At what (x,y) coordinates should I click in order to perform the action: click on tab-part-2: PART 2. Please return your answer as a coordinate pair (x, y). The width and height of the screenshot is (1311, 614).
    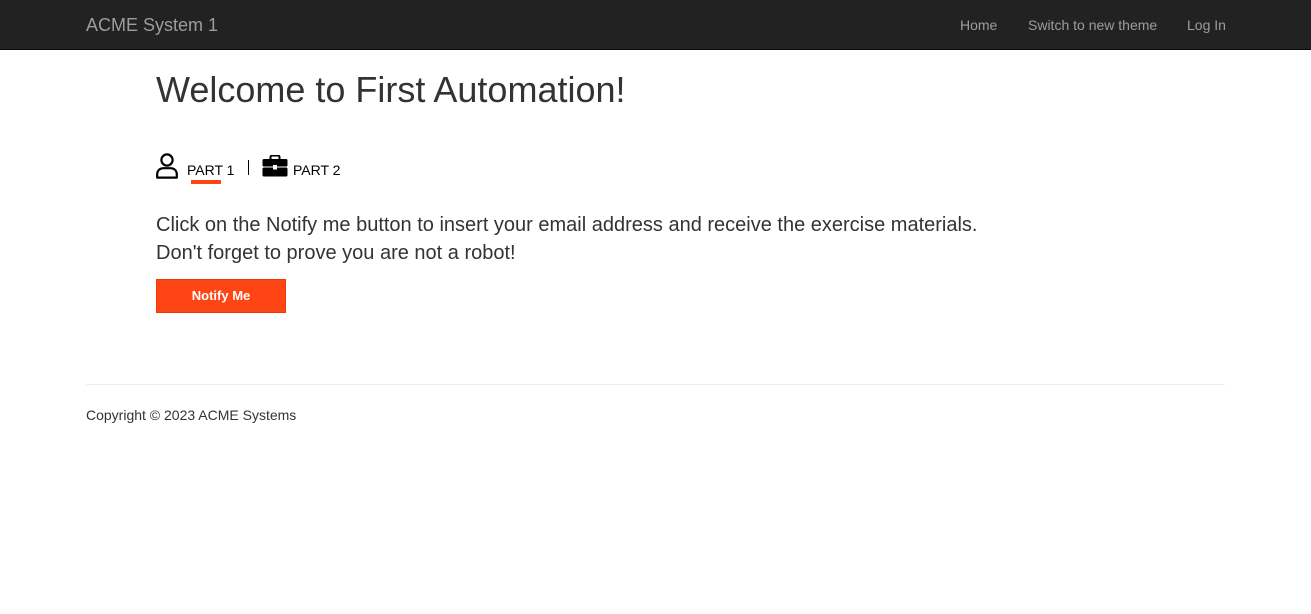
    Looking at the image, I should click on (304, 169).